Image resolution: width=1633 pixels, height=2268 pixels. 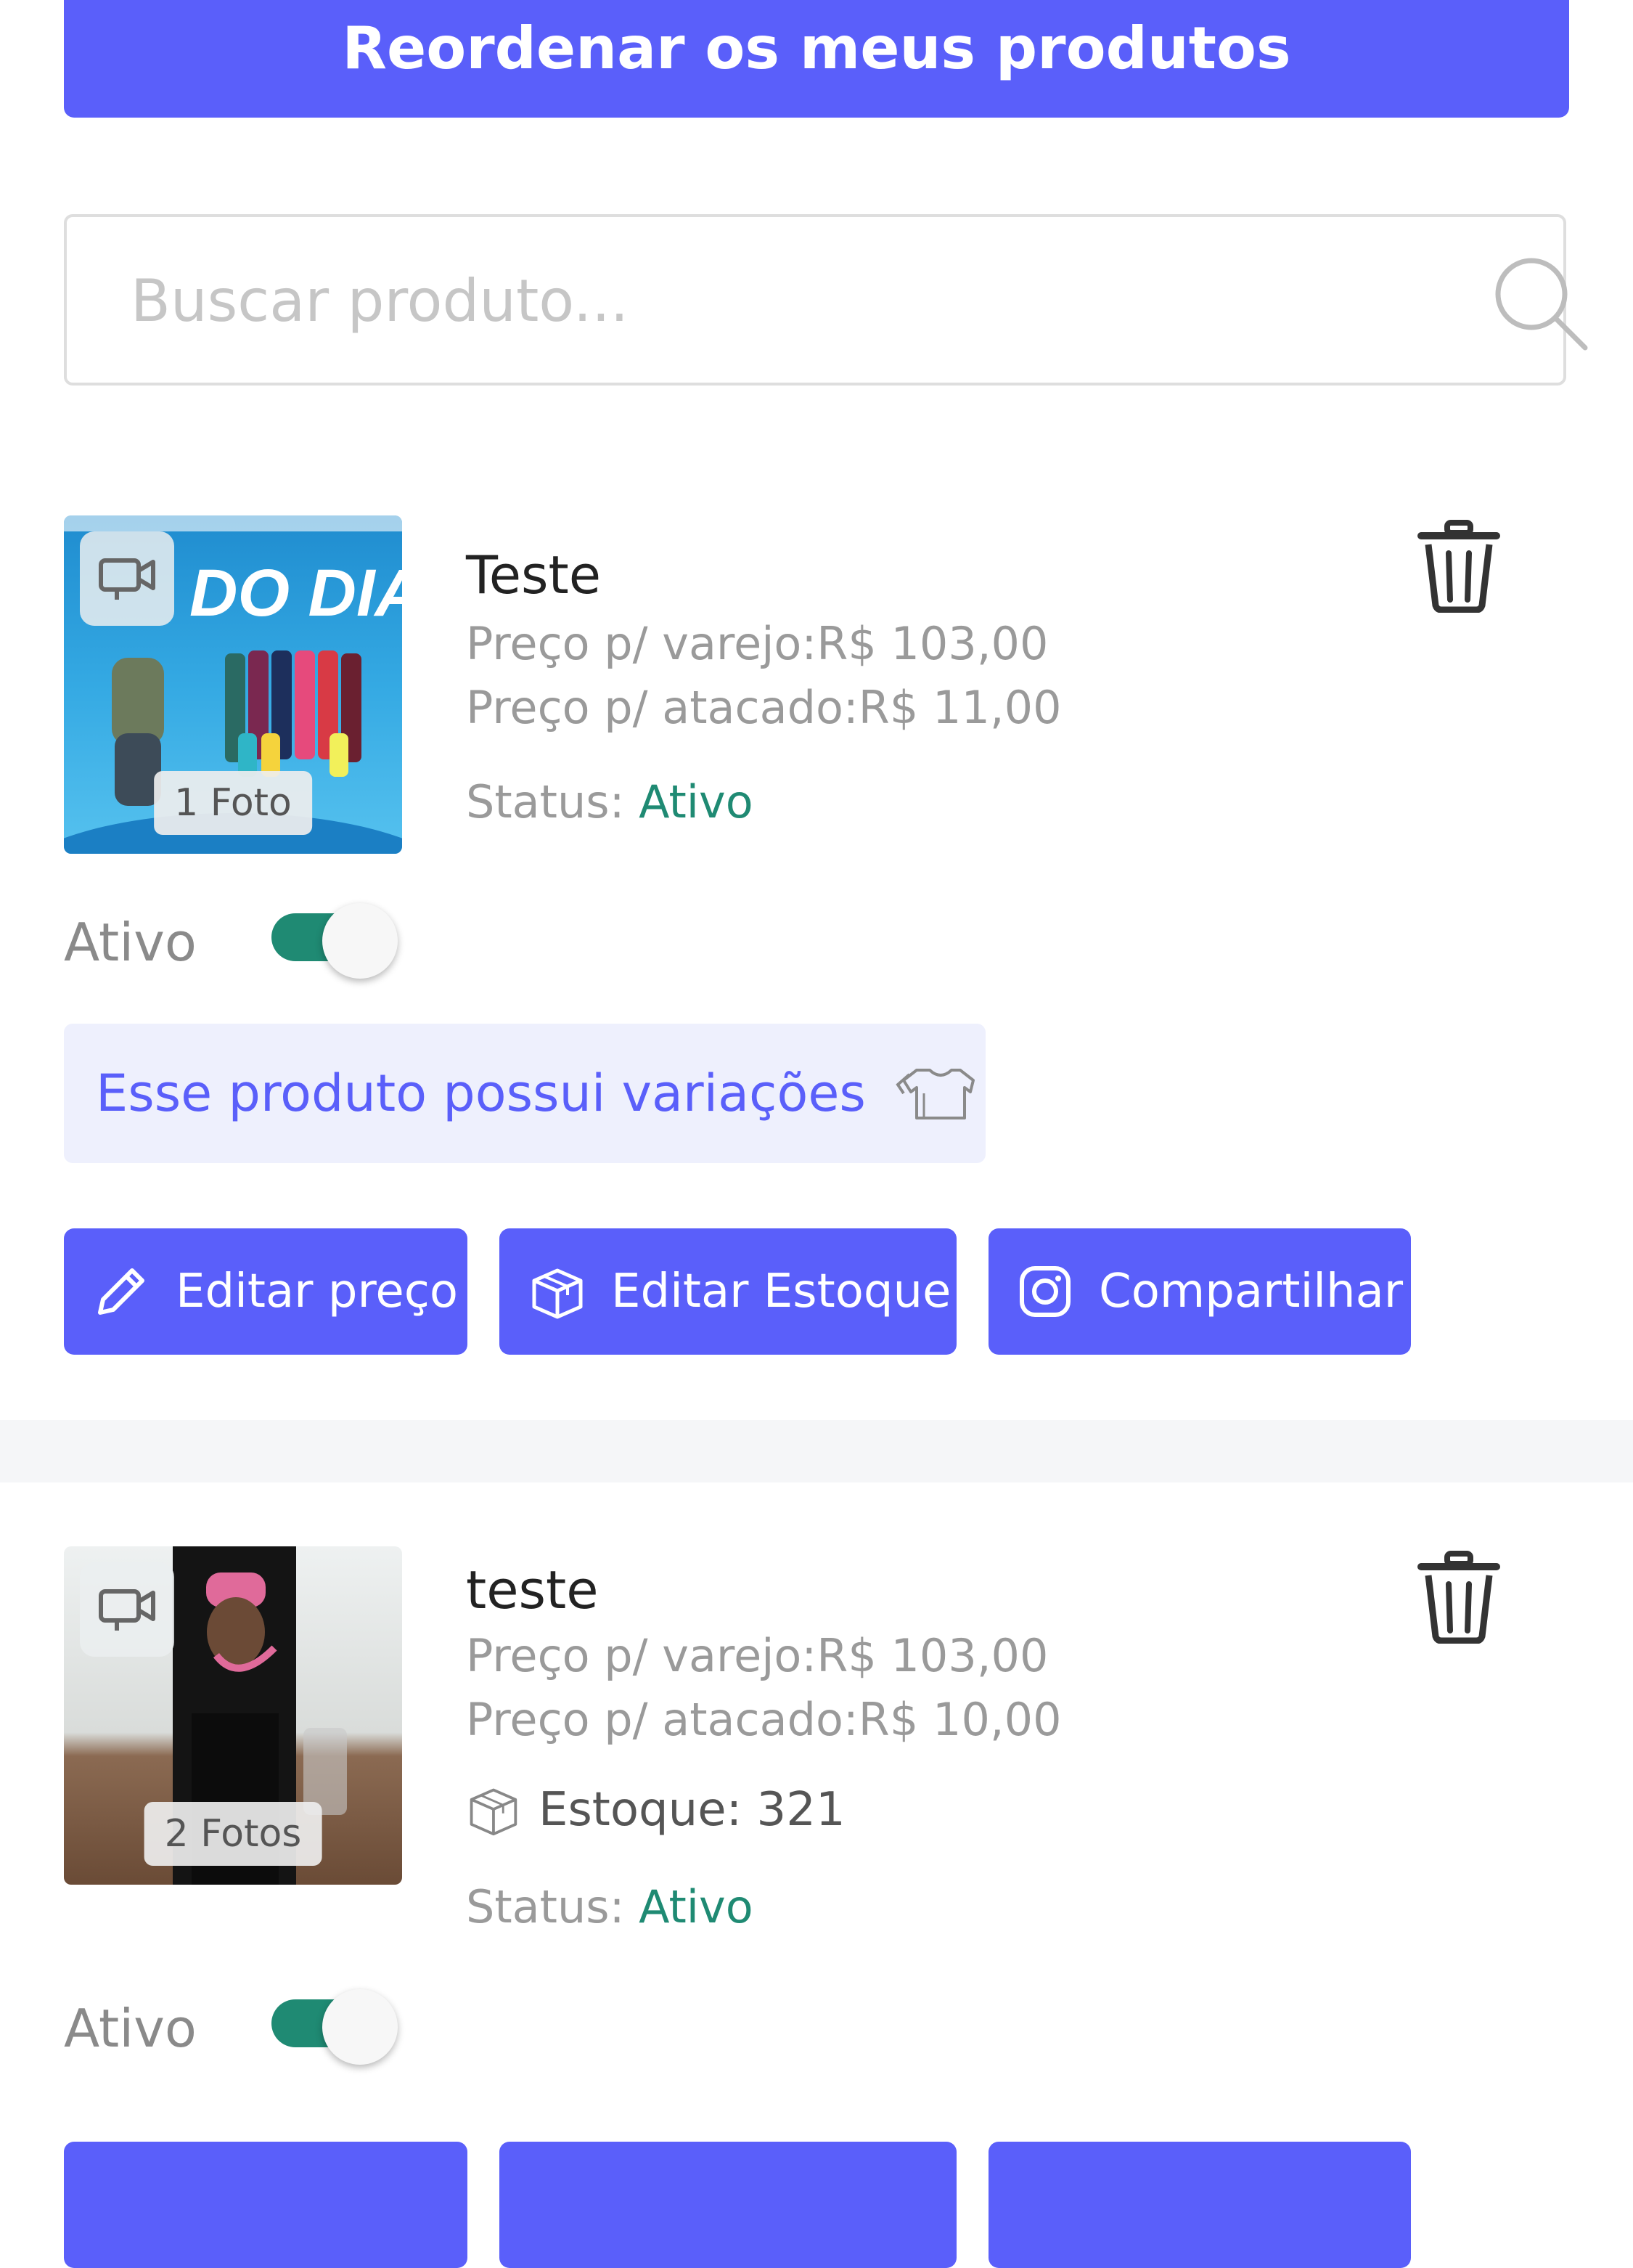 I want to click on edit-price-label: Editar preço, so click(x=317, y=1291).